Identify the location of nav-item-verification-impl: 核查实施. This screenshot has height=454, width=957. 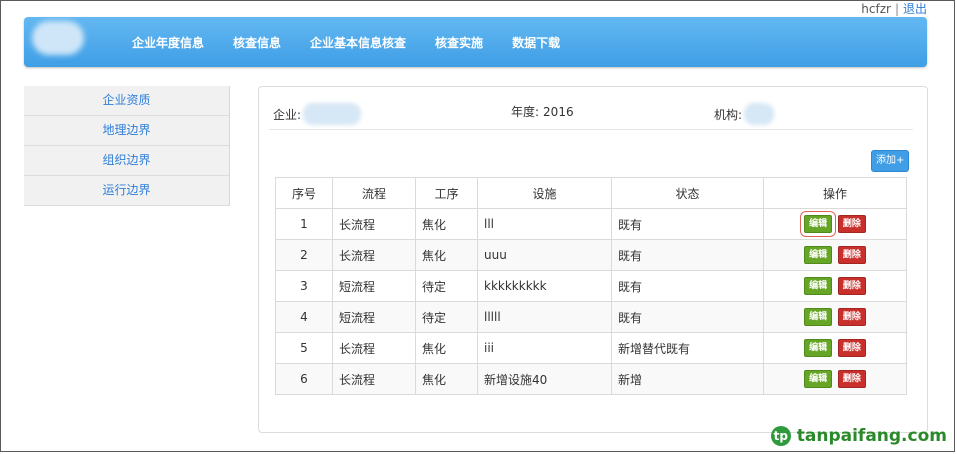
(459, 42).